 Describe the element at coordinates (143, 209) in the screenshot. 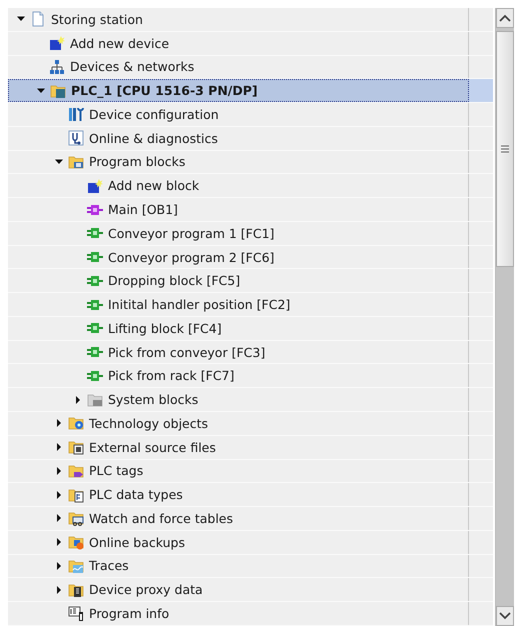

I see `tree-item-label: Main [OB1]` at that location.